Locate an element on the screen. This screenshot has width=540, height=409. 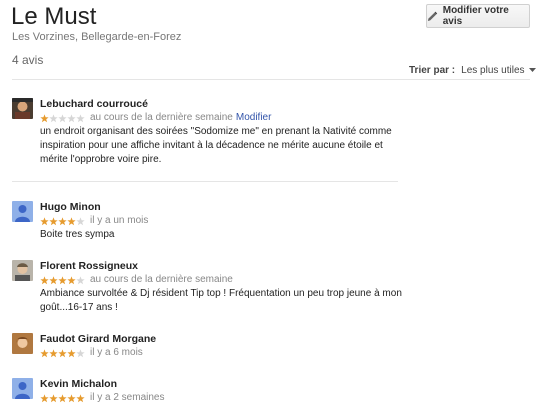
edit-review-button: Modifier votre avis is located at coordinates (478, 16).